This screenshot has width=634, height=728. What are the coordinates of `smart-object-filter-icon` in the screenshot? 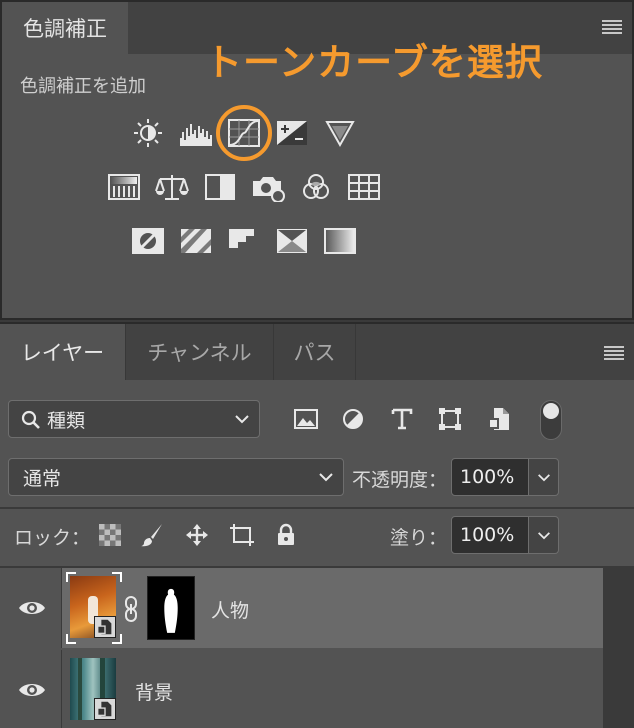 It's located at (499, 419).